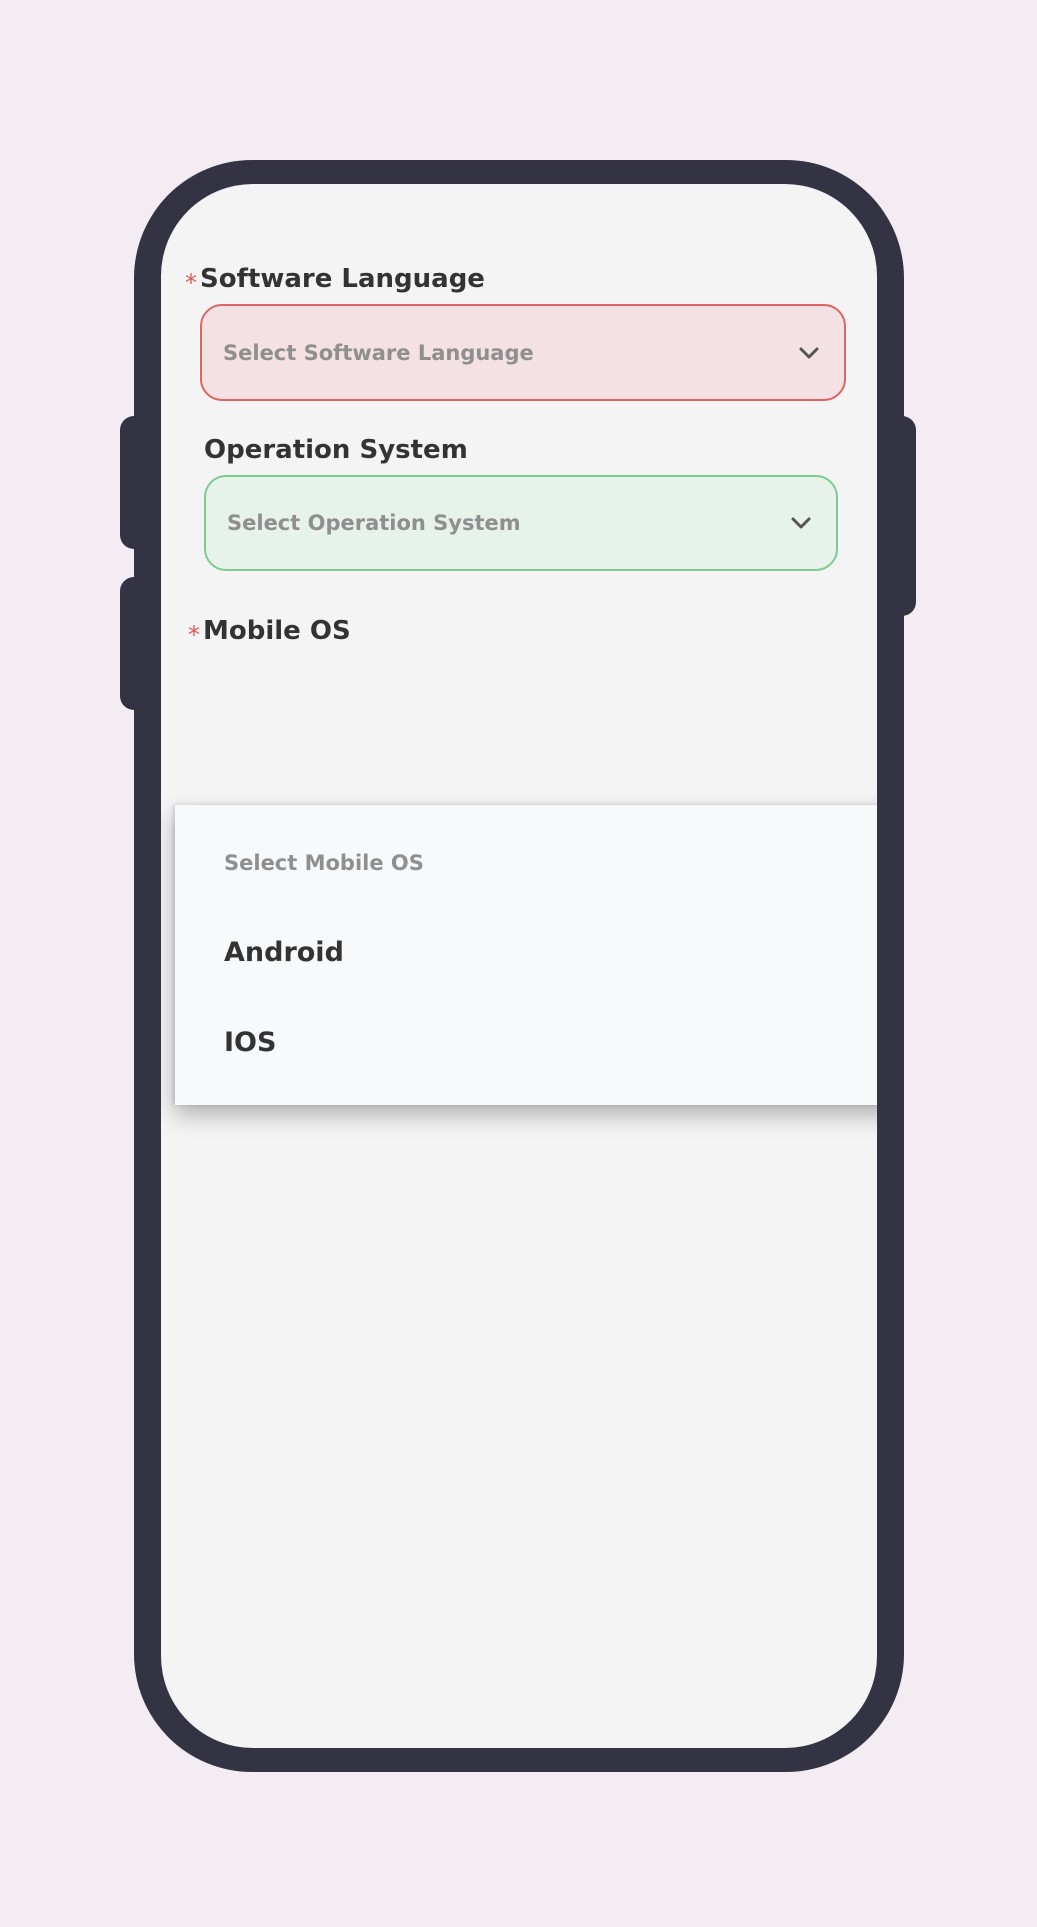  Describe the element at coordinates (336, 450) in the screenshot. I see `operation-system-label: Operation System` at that location.